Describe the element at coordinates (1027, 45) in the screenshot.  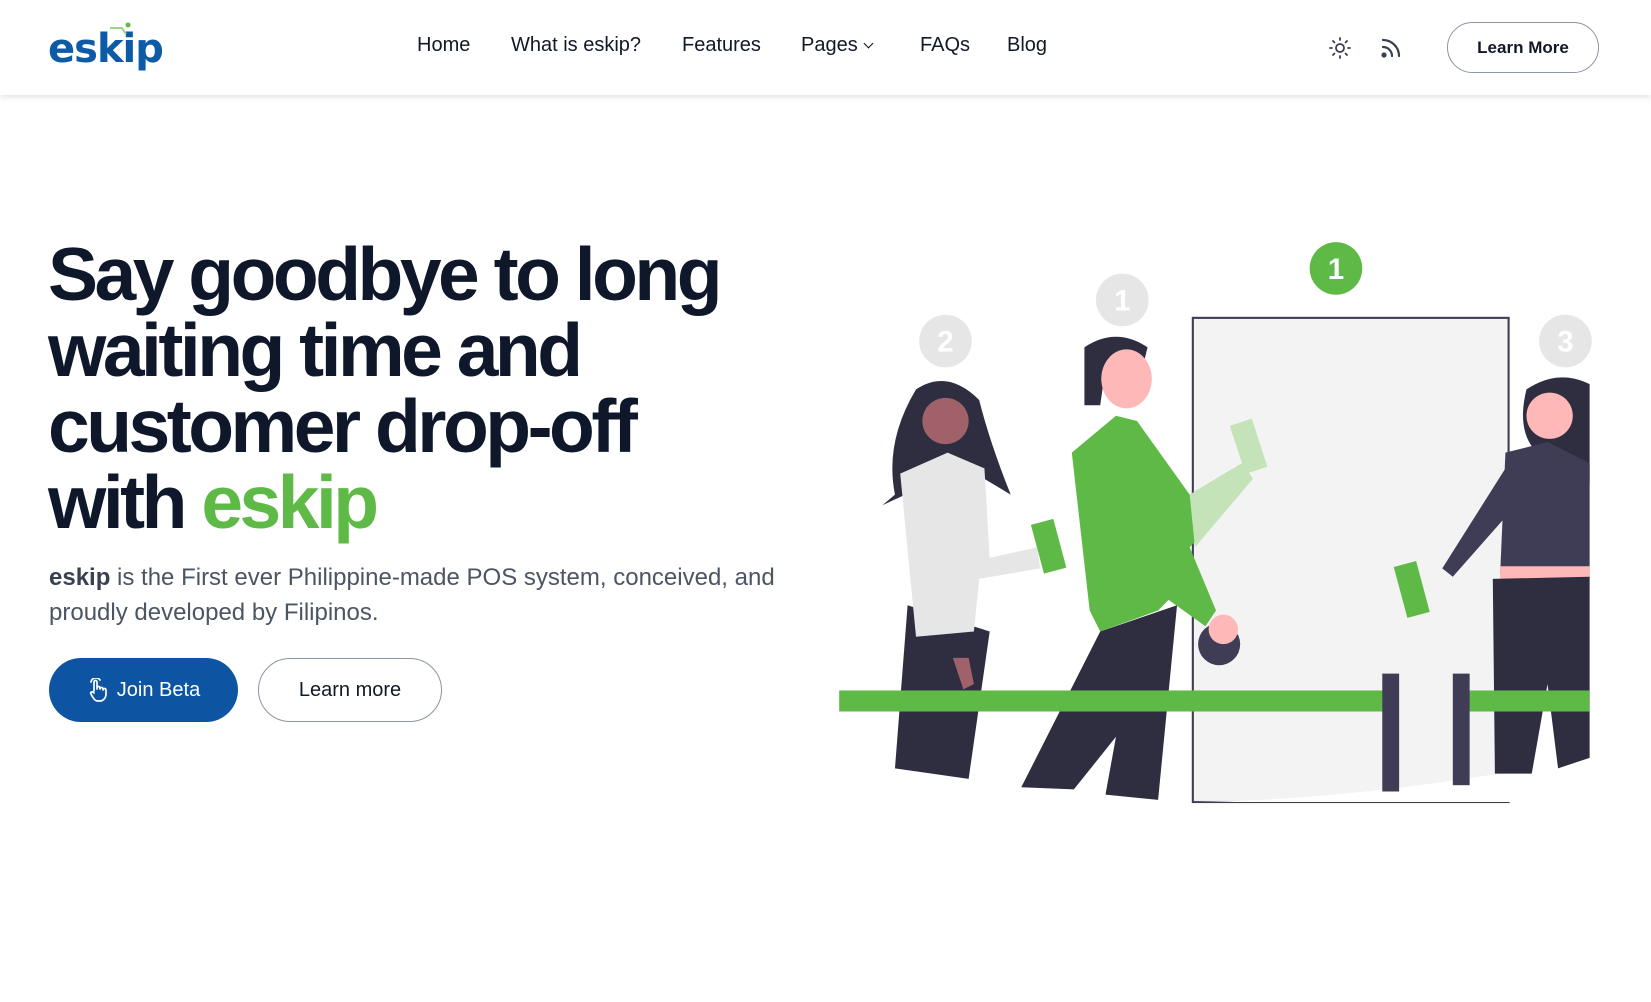
I see `nav-blog: Blog` at that location.